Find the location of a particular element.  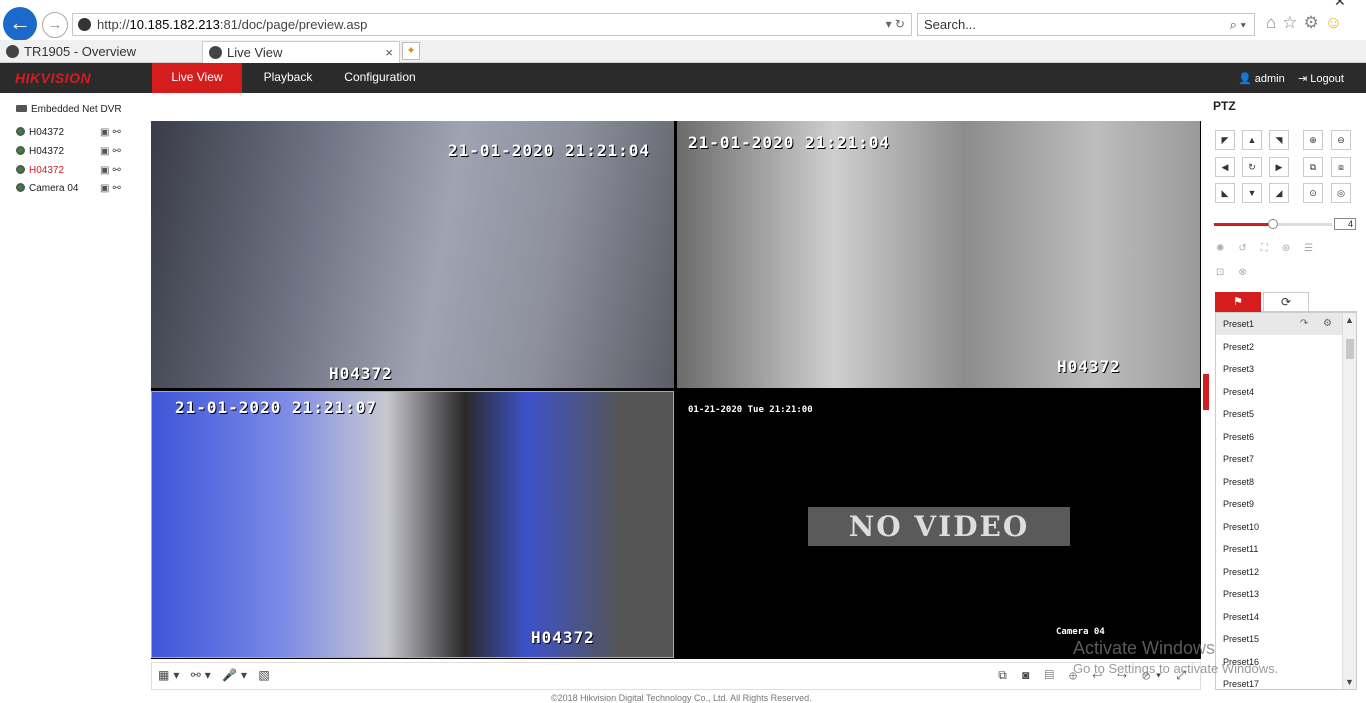

favorites-icon: ☆ is located at coordinates (1292, 22).